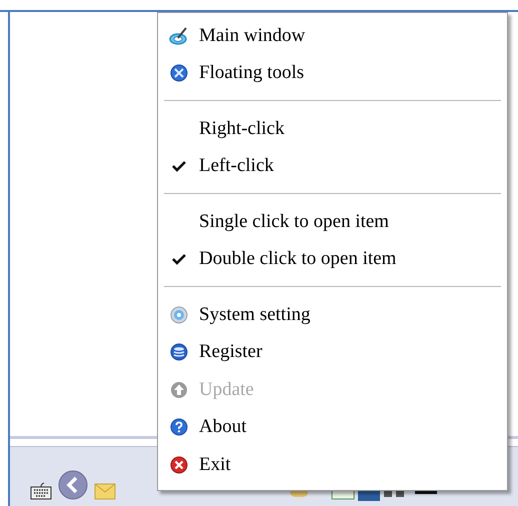 Image resolution: width=518 pixels, height=506 pixels. Describe the element at coordinates (179, 427) in the screenshot. I see `help-icon` at that location.